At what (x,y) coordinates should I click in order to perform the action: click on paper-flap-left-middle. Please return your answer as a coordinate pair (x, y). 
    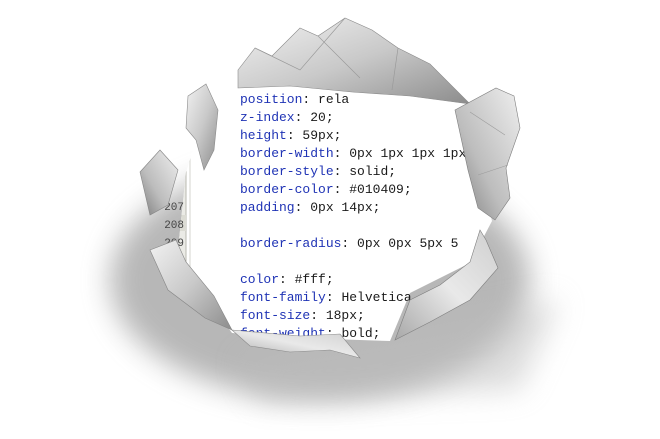
    Looking at the image, I should click on (159, 182).